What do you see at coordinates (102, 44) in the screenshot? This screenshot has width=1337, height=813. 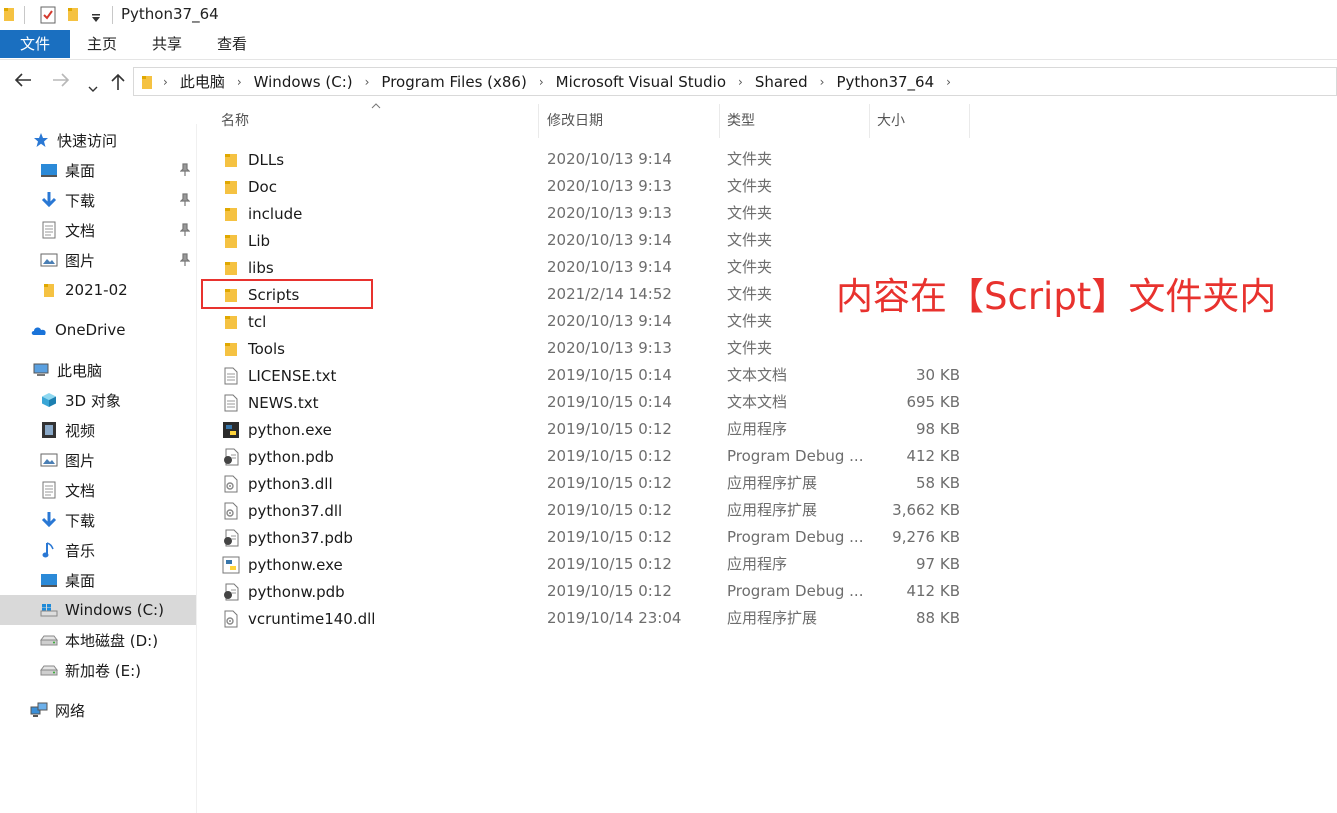 I see `tab-home: 主页` at bounding box center [102, 44].